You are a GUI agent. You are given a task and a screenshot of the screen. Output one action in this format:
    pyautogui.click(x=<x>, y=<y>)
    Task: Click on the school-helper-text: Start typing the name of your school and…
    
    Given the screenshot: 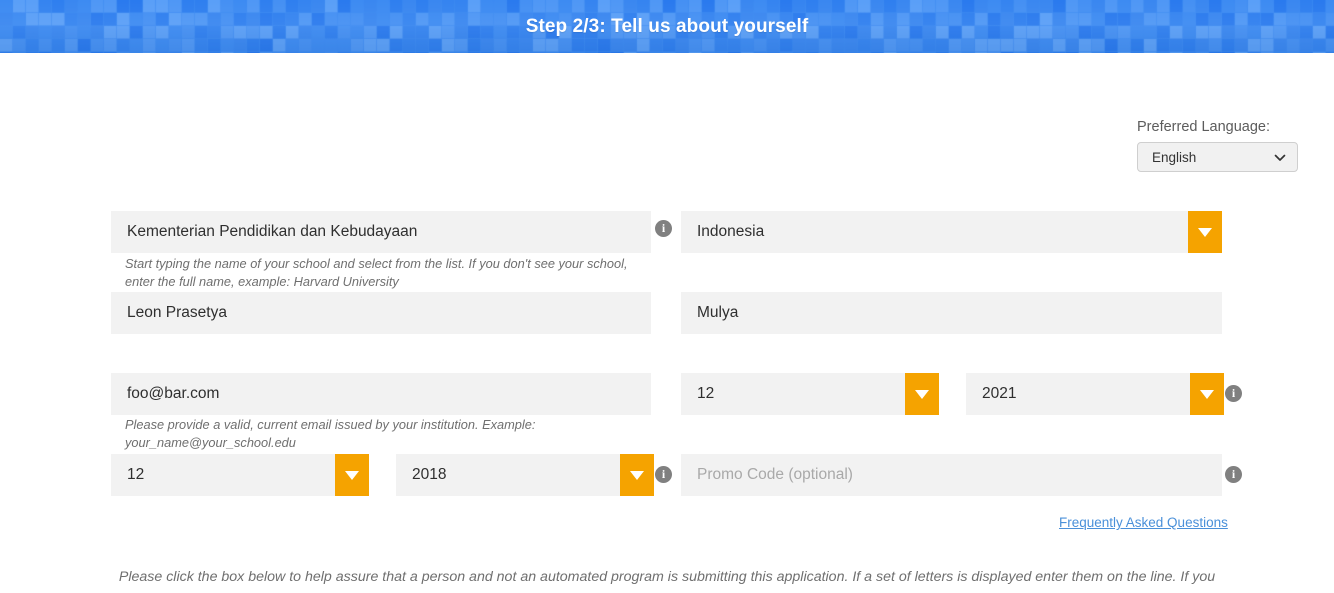 What is the action you would take?
    pyautogui.click(x=376, y=272)
    